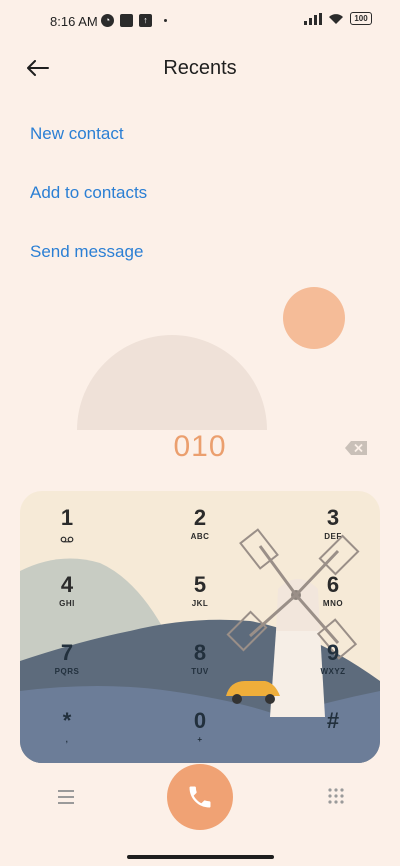 This screenshot has height=866, width=400. What do you see at coordinates (356, 448) in the screenshot?
I see `backspace-icon` at bounding box center [356, 448].